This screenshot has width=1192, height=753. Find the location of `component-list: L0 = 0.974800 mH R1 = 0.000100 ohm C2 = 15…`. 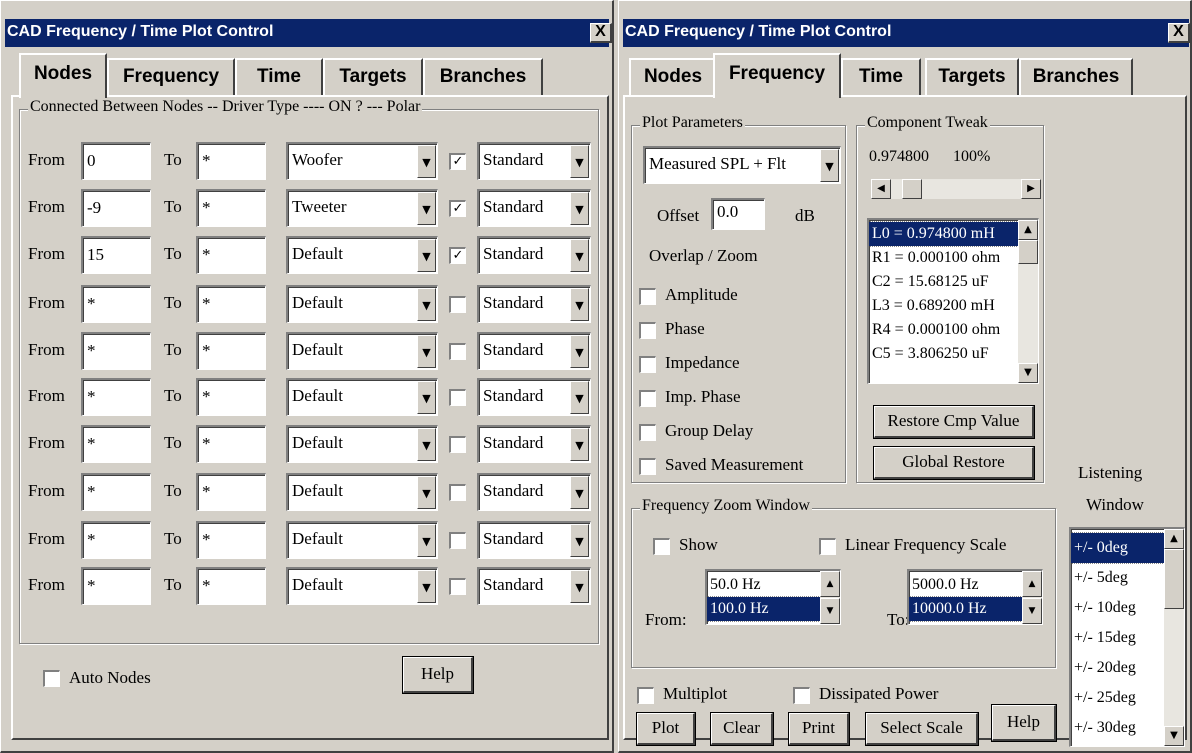

component-list: L0 = 0.974800 mH R1 = 0.000100 ohm C2 = 15… is located at coordinates (953, 301).